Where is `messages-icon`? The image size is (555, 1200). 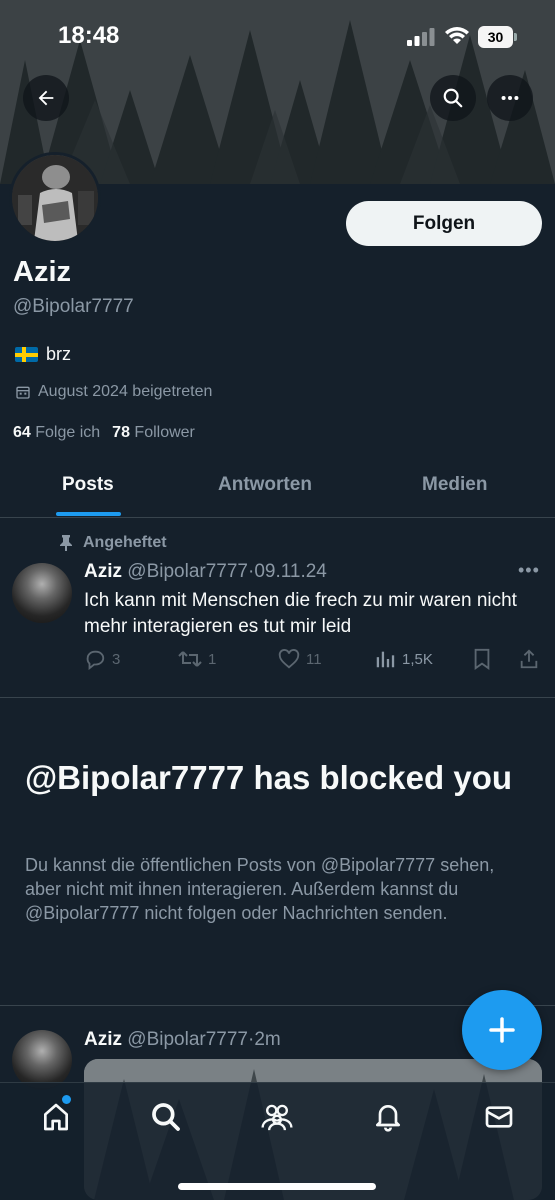 messages-icon is located at coordinates (499, 1117).